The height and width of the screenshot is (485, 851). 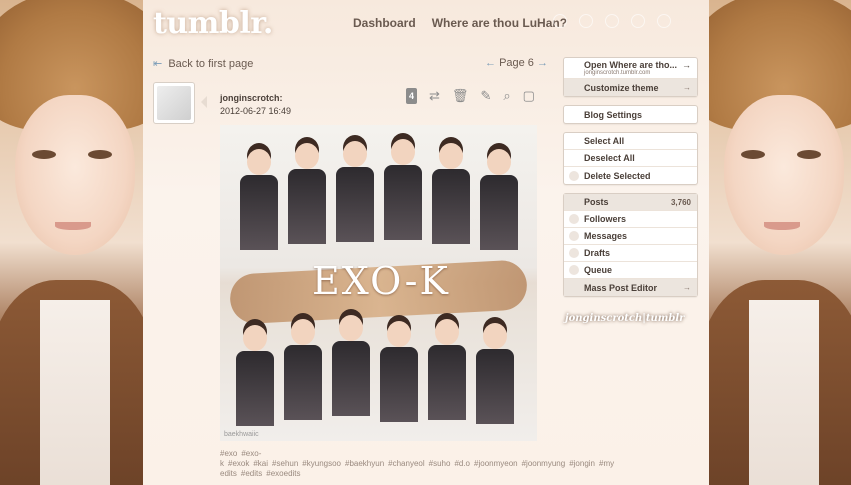 I want to click on post-tag: #joonmyung, so click(x=544, y=463).